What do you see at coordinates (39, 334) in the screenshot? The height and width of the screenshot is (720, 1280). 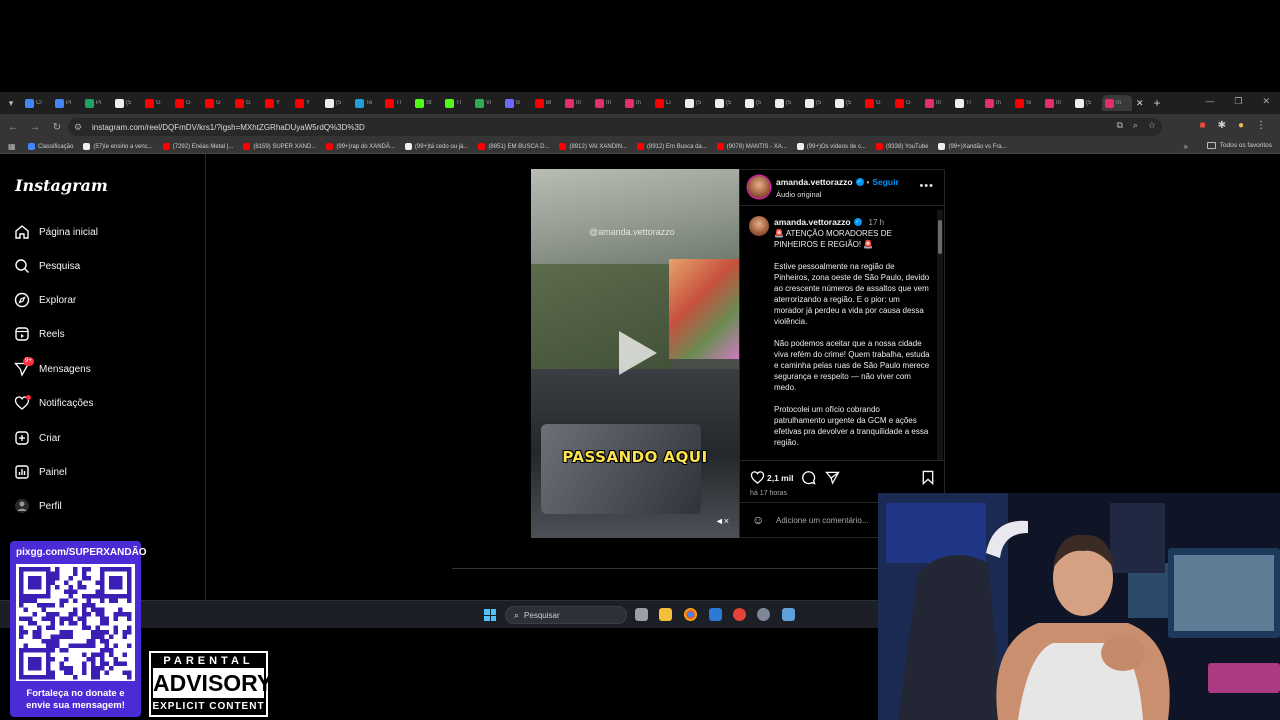 I see `nav-reels: Reels` at bounding box center [39, 334].